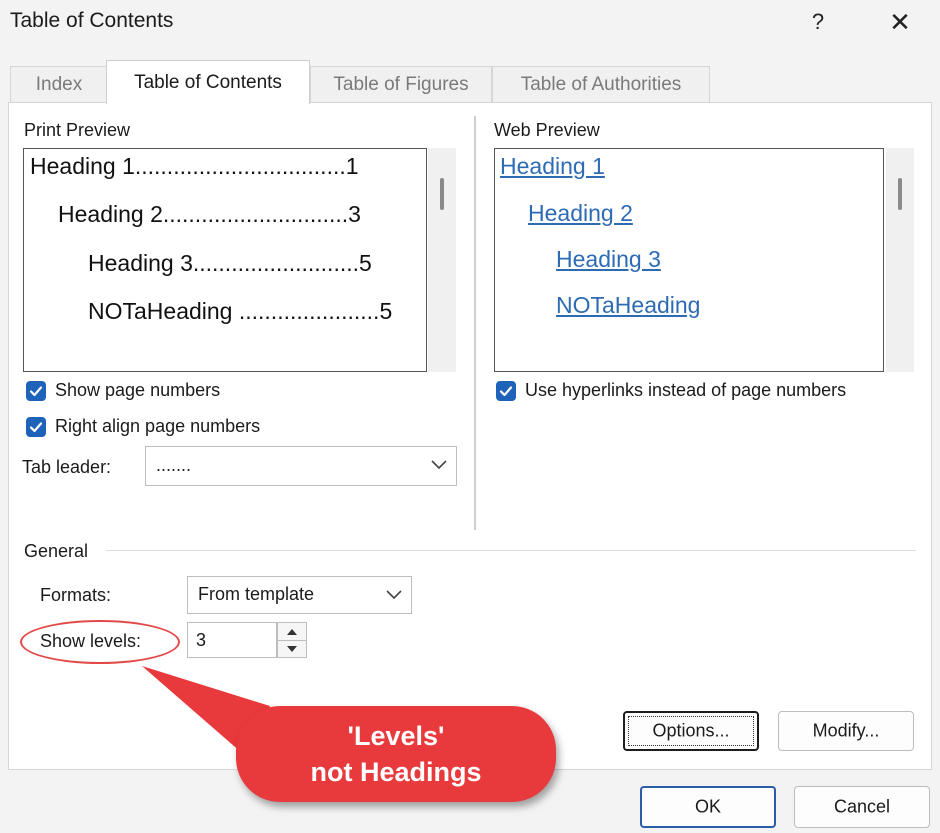  I want to click on web-preview-box, so click(689, 260).